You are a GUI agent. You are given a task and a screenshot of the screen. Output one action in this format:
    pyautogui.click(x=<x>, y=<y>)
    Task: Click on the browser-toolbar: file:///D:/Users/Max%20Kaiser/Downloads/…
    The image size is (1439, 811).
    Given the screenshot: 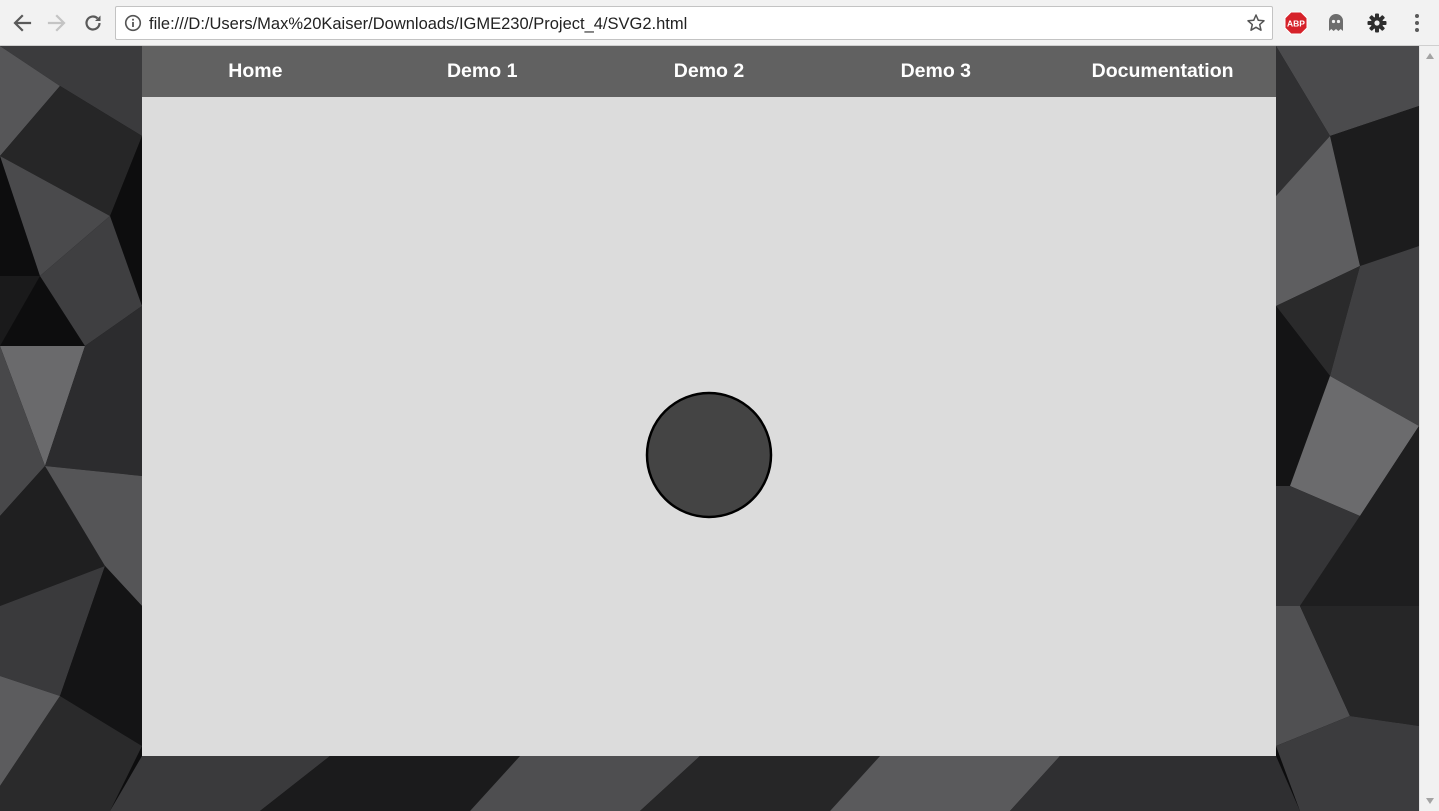 What is the action you would take?
    pyautogui.click(x=719, y=23)
    